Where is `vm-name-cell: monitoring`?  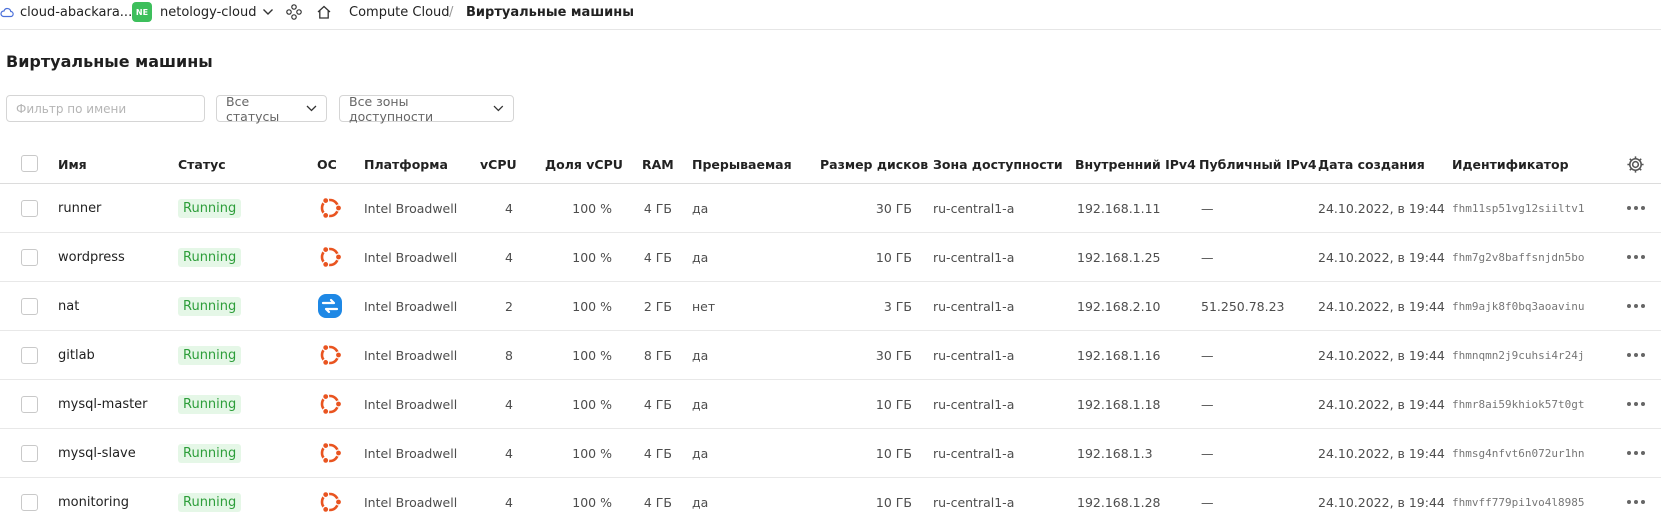
vm-name-cell: monitoring is located at coordinates (93, 501).